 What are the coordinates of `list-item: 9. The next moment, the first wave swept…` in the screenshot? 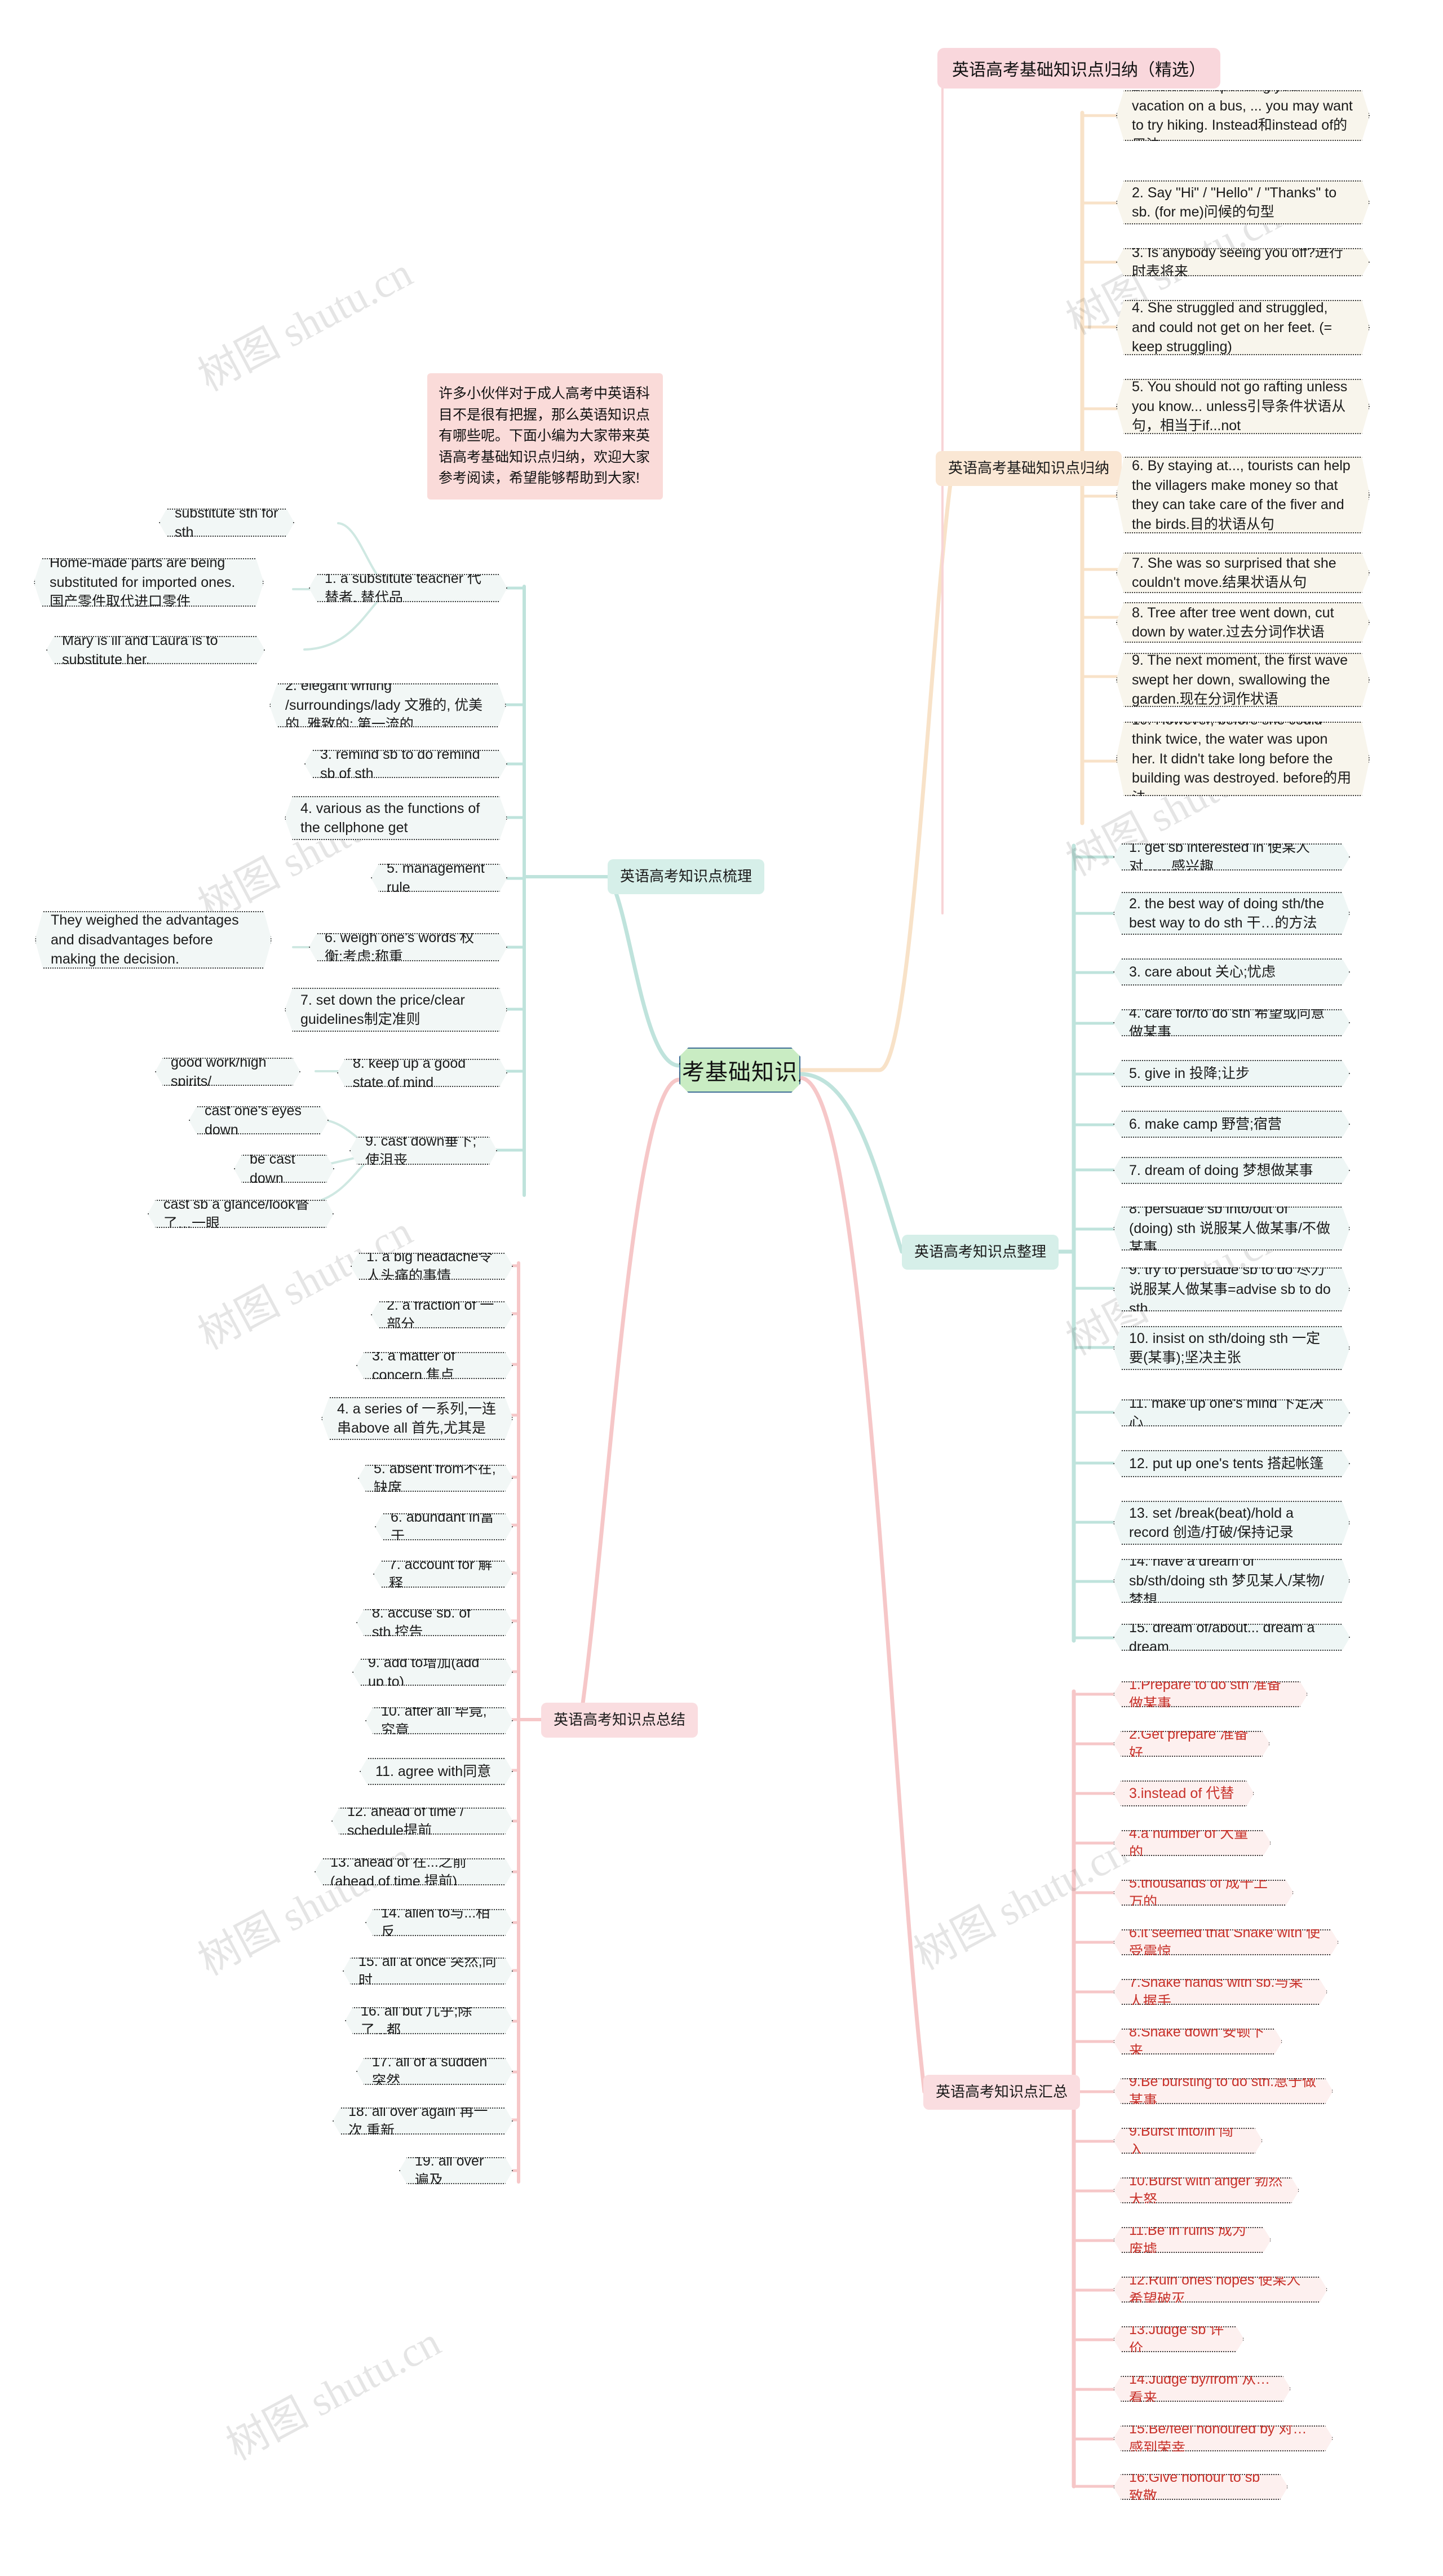 It's located at (1243, 680).